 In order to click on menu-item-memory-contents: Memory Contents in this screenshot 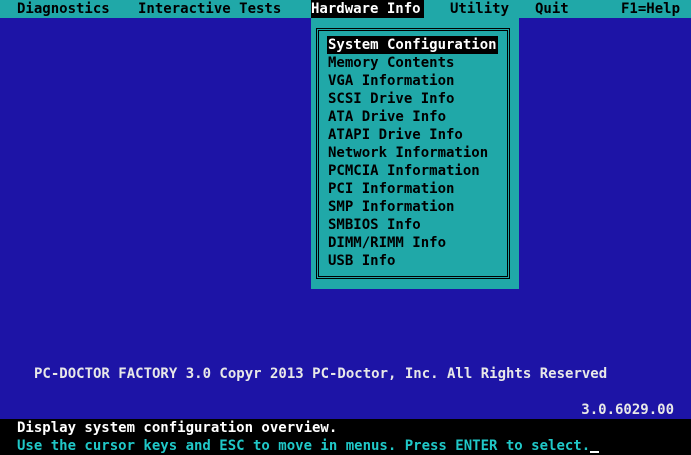, I will do `click(391, 63)`.